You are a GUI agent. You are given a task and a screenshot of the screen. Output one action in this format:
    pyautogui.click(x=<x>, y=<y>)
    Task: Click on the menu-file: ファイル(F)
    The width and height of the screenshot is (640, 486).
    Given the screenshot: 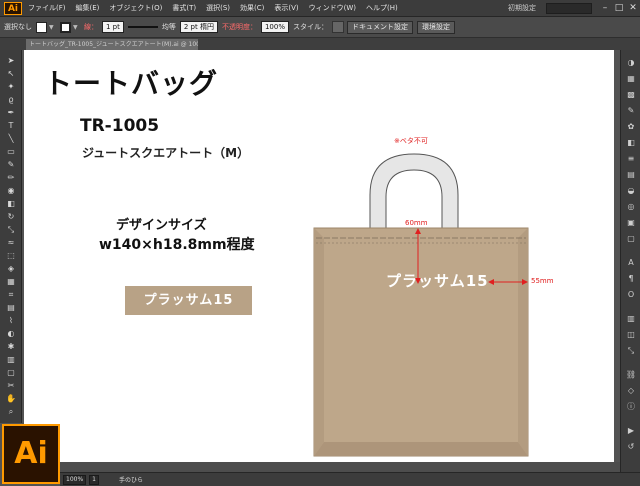 What is the action you would take?
    pyautogui.click(x=47, y=8)
    